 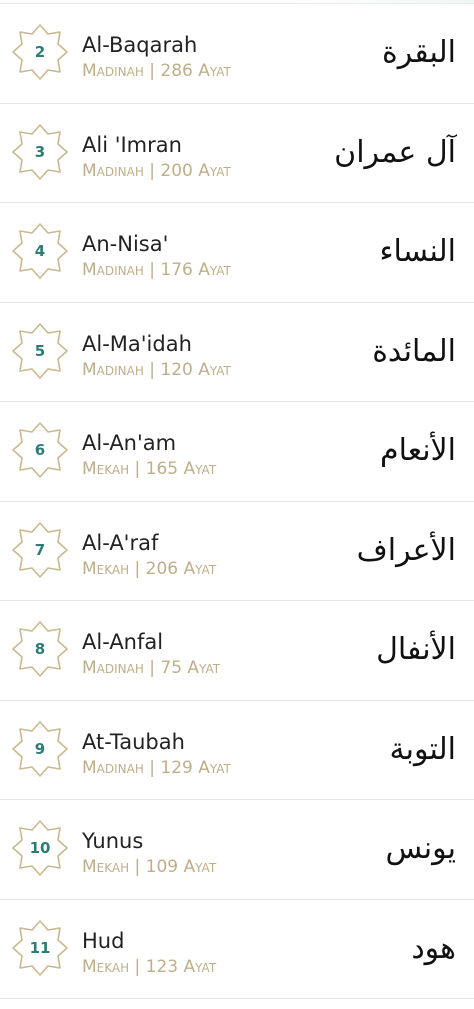 I want to click on surah-number: 5, so click(x=40, y=350).